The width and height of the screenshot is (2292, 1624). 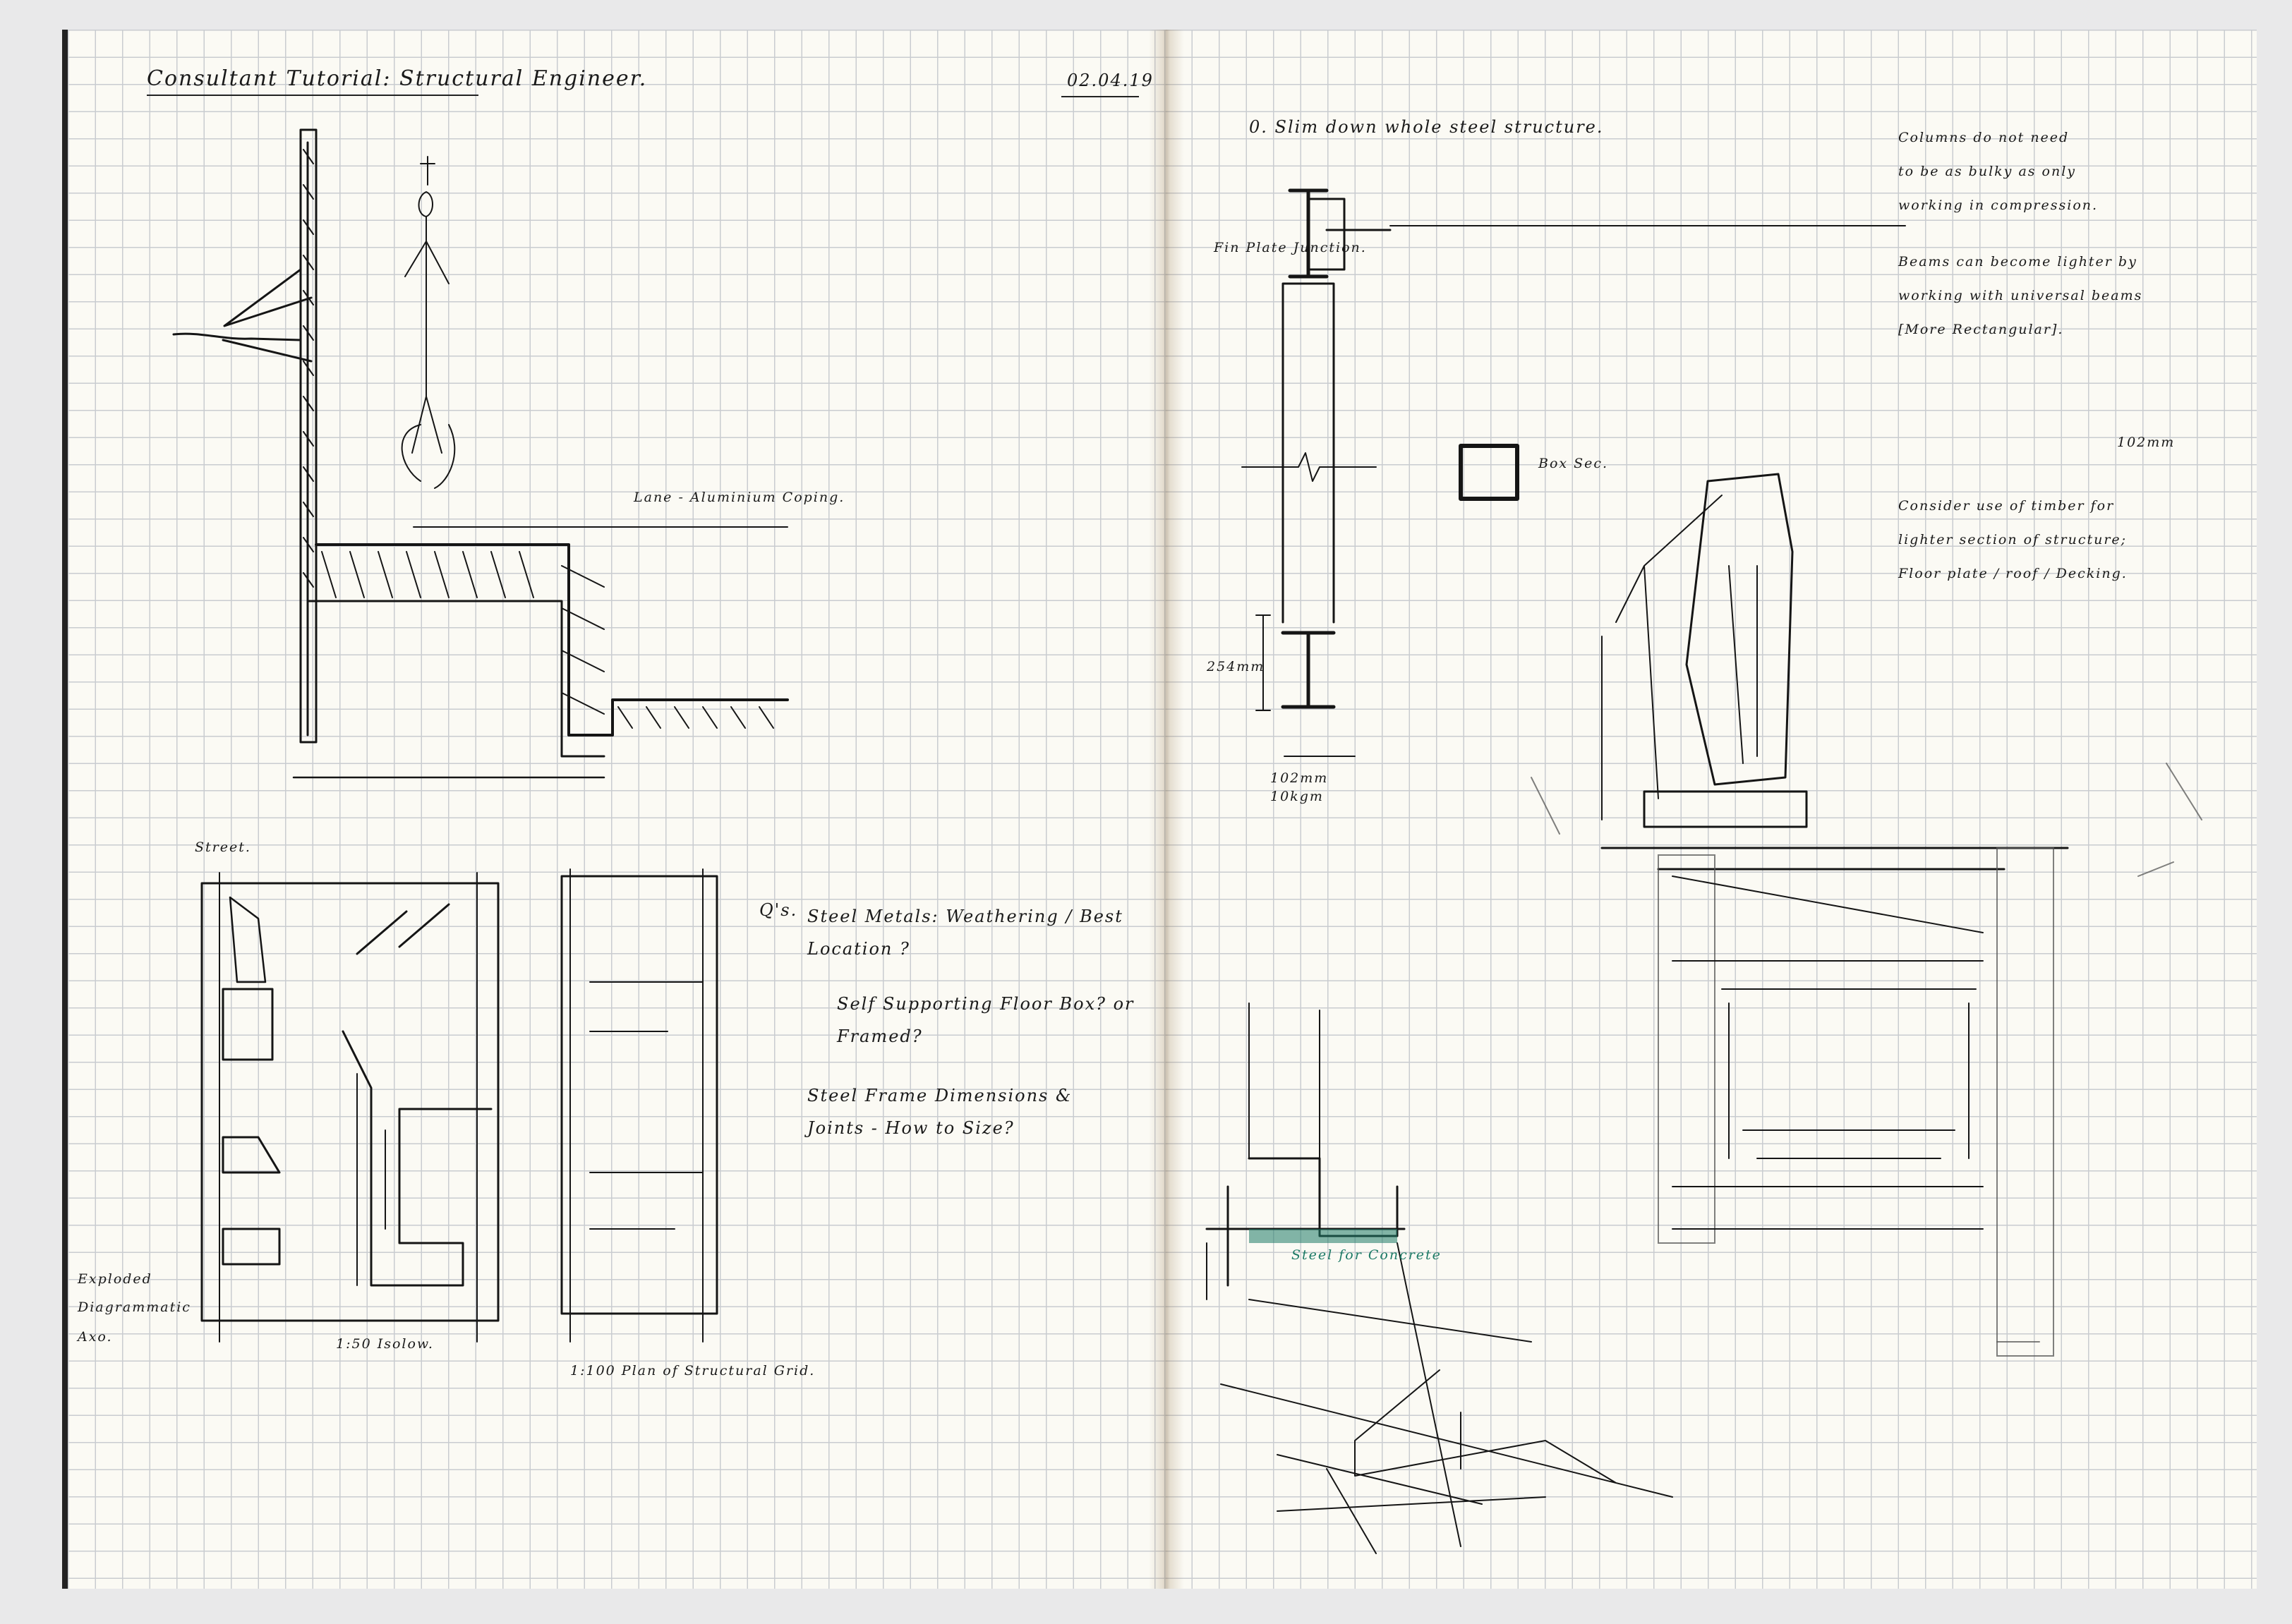 I want to click on label-concrete: Steel for Concrete, so click(x=1367, y=1255).